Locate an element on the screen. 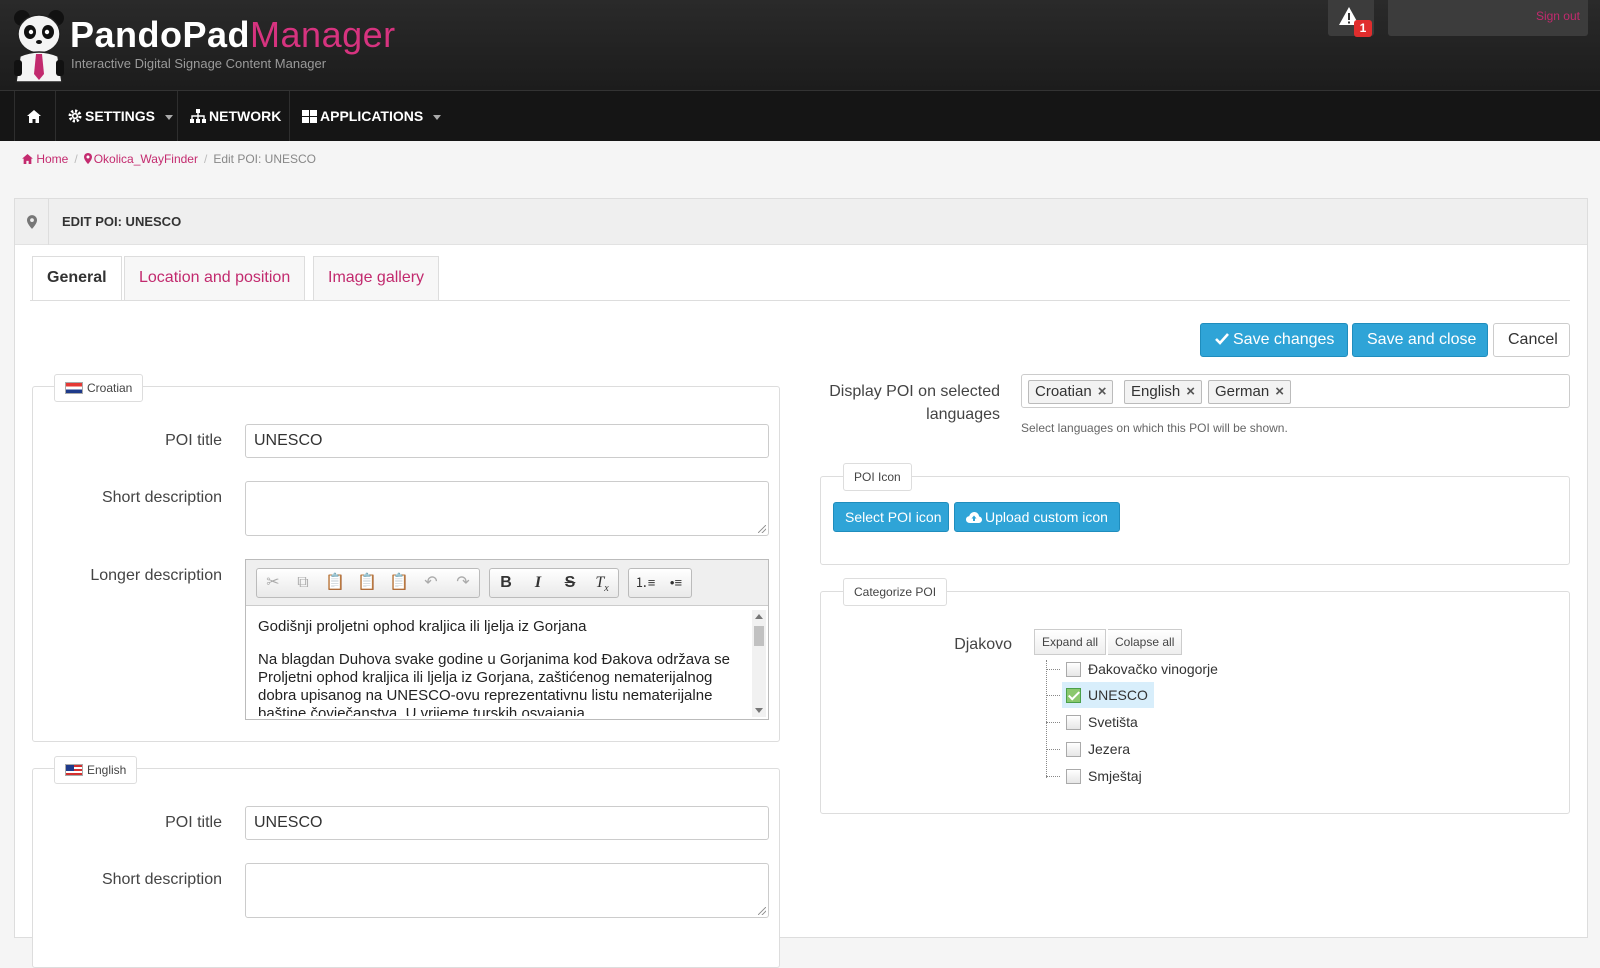 Image resolution: width=1600 pixels, height=968 pixels. english-legend-label: English is located at coordinates (107, 770).